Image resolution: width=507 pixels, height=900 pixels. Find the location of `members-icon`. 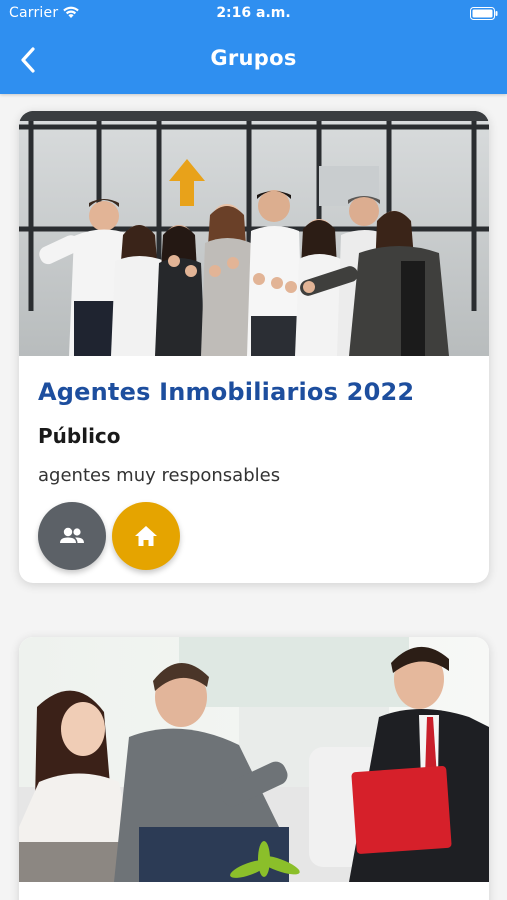

members-icon is located at coordinates (72, 535).